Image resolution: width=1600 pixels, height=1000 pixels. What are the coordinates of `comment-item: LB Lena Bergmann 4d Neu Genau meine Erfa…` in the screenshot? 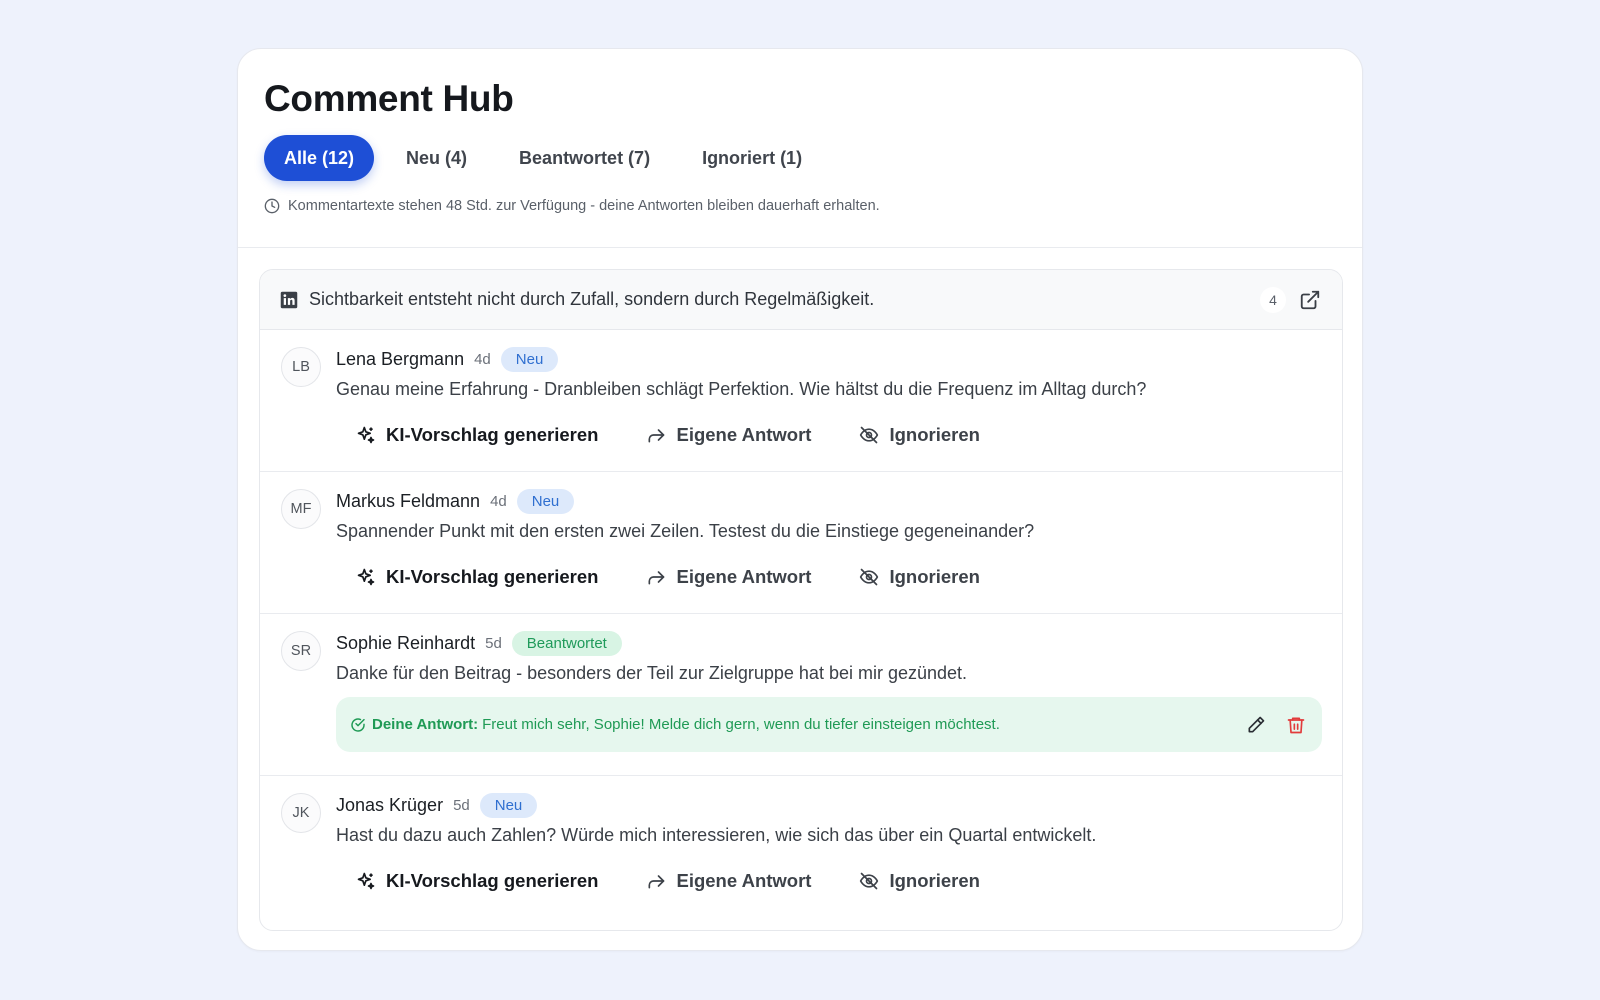 It's located at (801, 401).